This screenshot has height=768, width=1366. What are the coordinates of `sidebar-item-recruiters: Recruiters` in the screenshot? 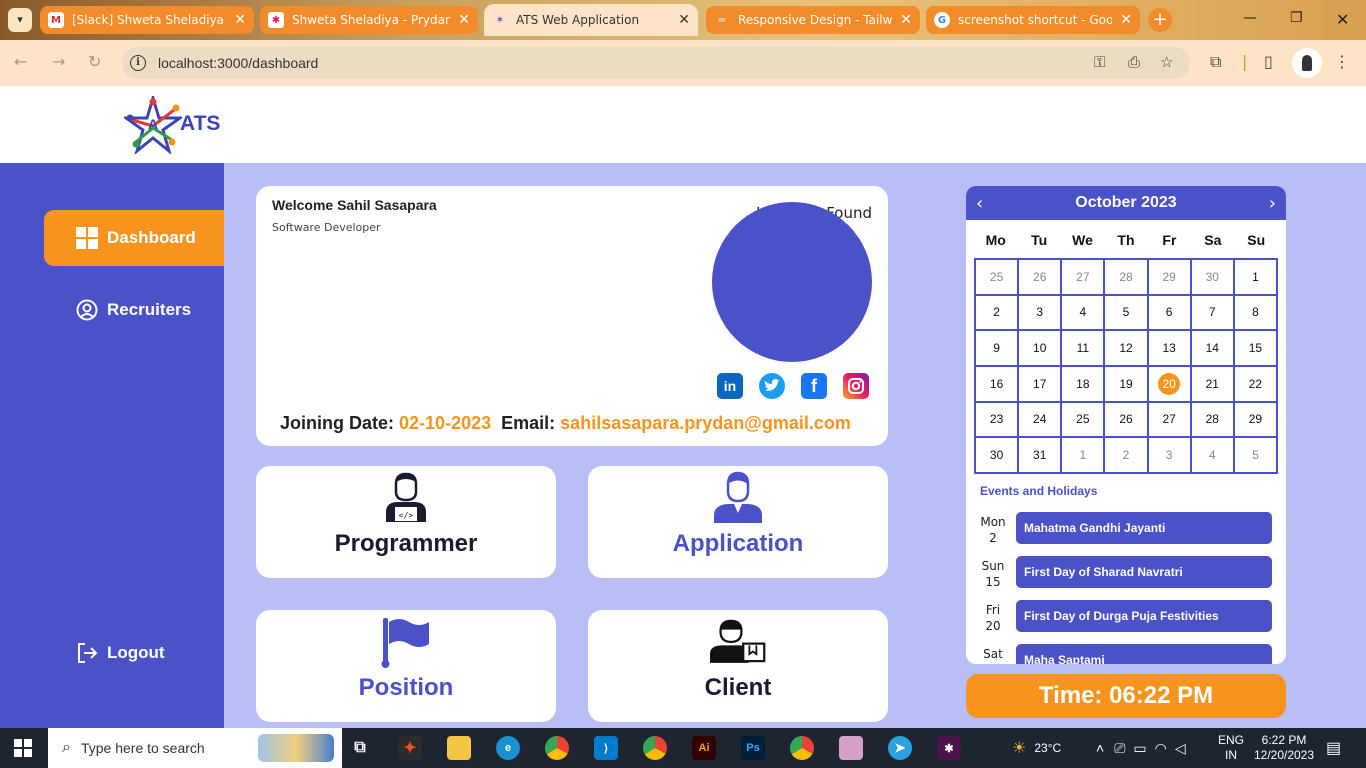 It's located at (134, 310).